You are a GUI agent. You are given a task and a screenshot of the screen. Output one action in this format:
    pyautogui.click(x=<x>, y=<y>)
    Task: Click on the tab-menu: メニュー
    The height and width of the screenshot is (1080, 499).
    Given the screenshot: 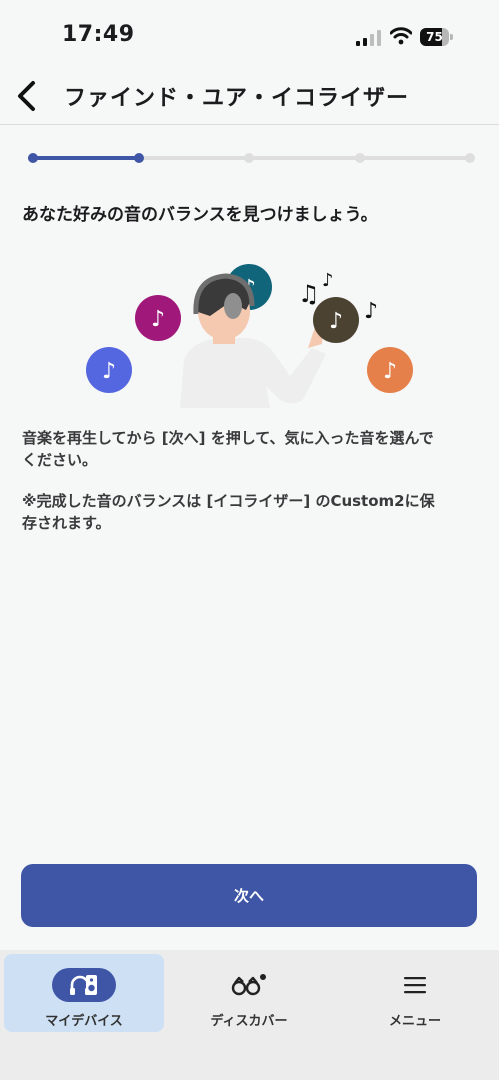 What is the action you would take?
    pyautogui.click(x=415, y=993)
    